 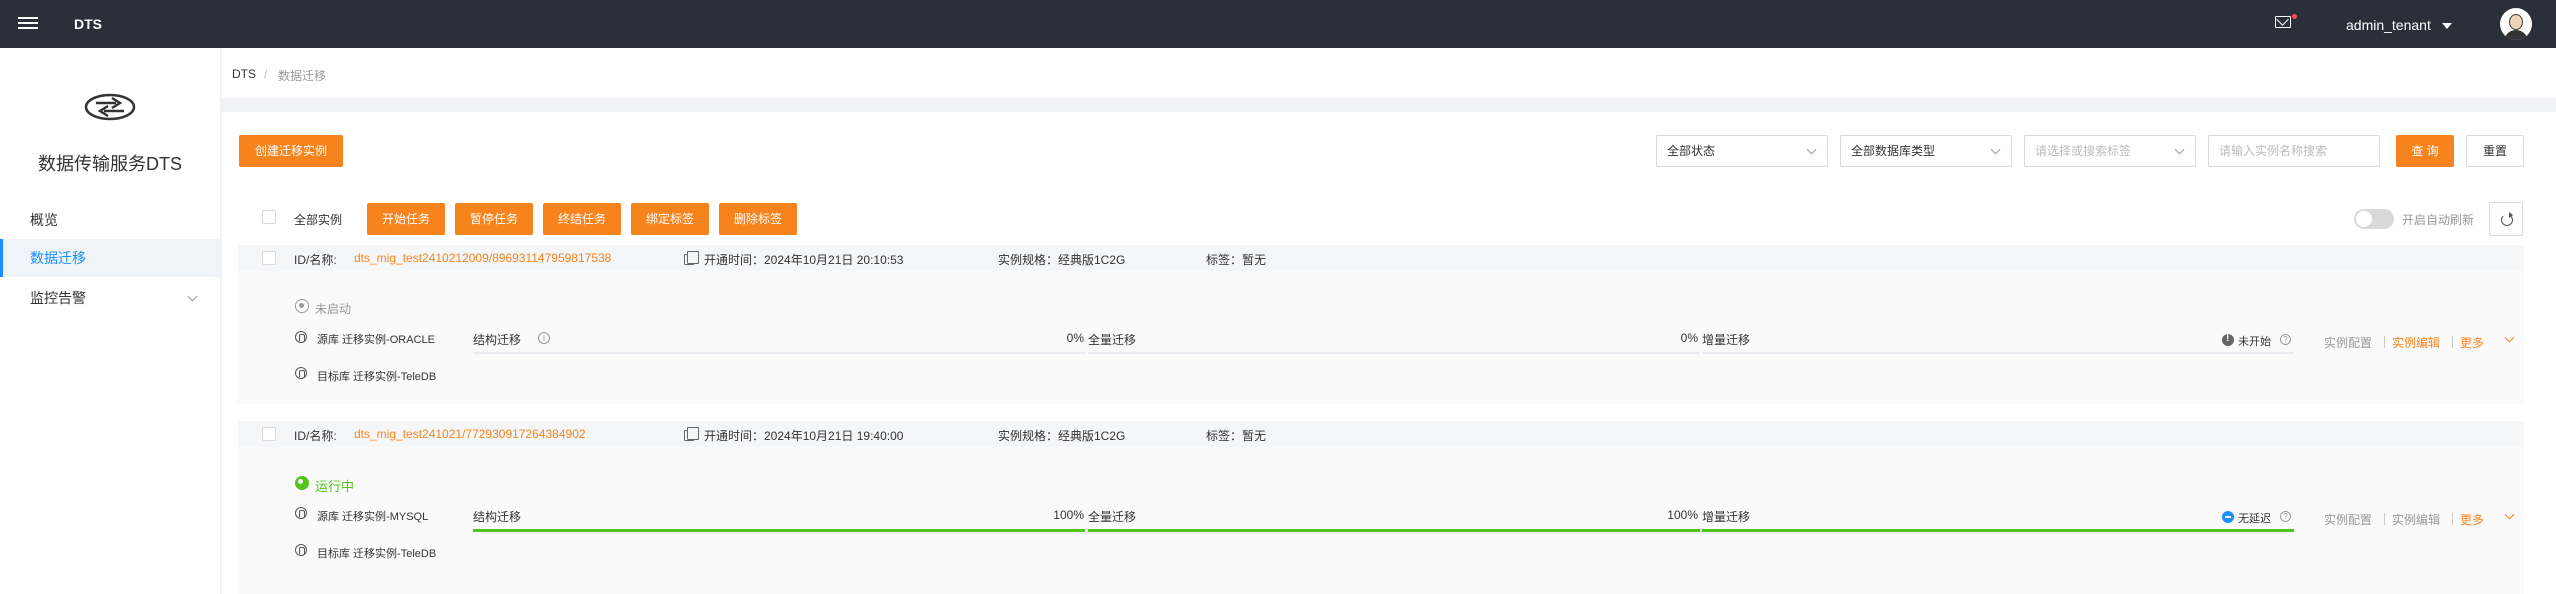 What do you see at coordinates (804, 260) in the screenshot?
I see `task-open-time: 开通时间：2024年10月21日 20:10:53` at bounding box center [804, 260].